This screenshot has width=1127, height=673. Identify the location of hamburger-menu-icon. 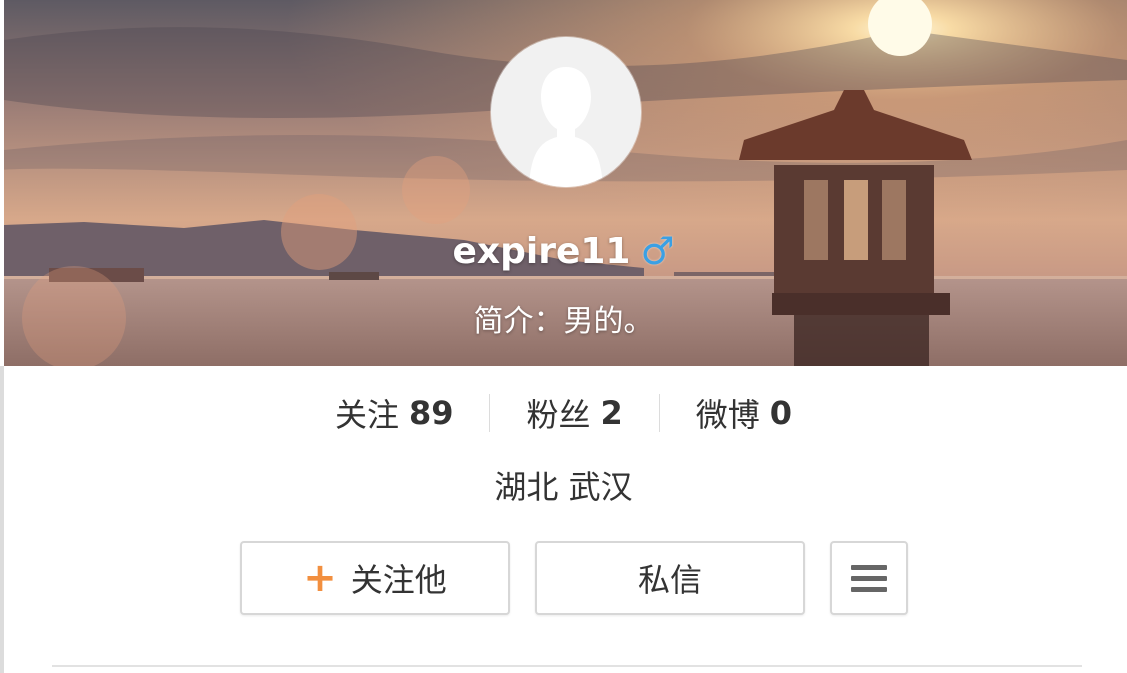
(869, 578).